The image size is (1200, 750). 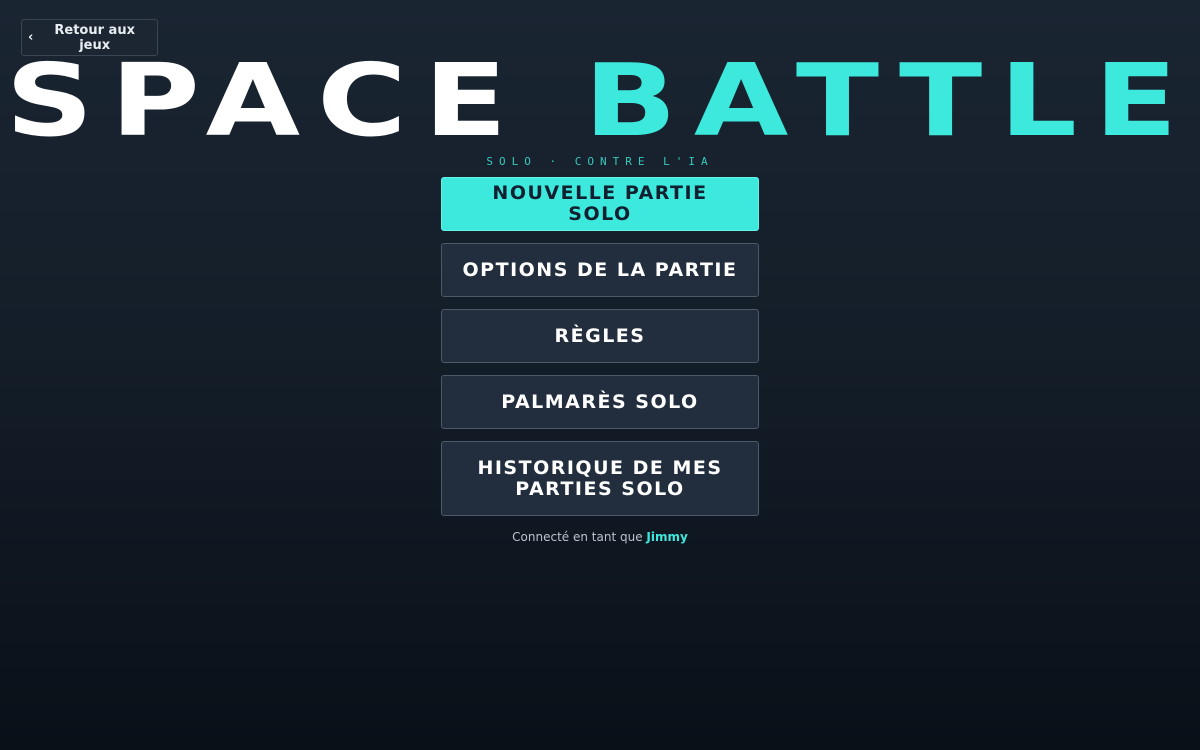 I want to click on game-title-battle: BATTLE, so click(x=889, y=100).